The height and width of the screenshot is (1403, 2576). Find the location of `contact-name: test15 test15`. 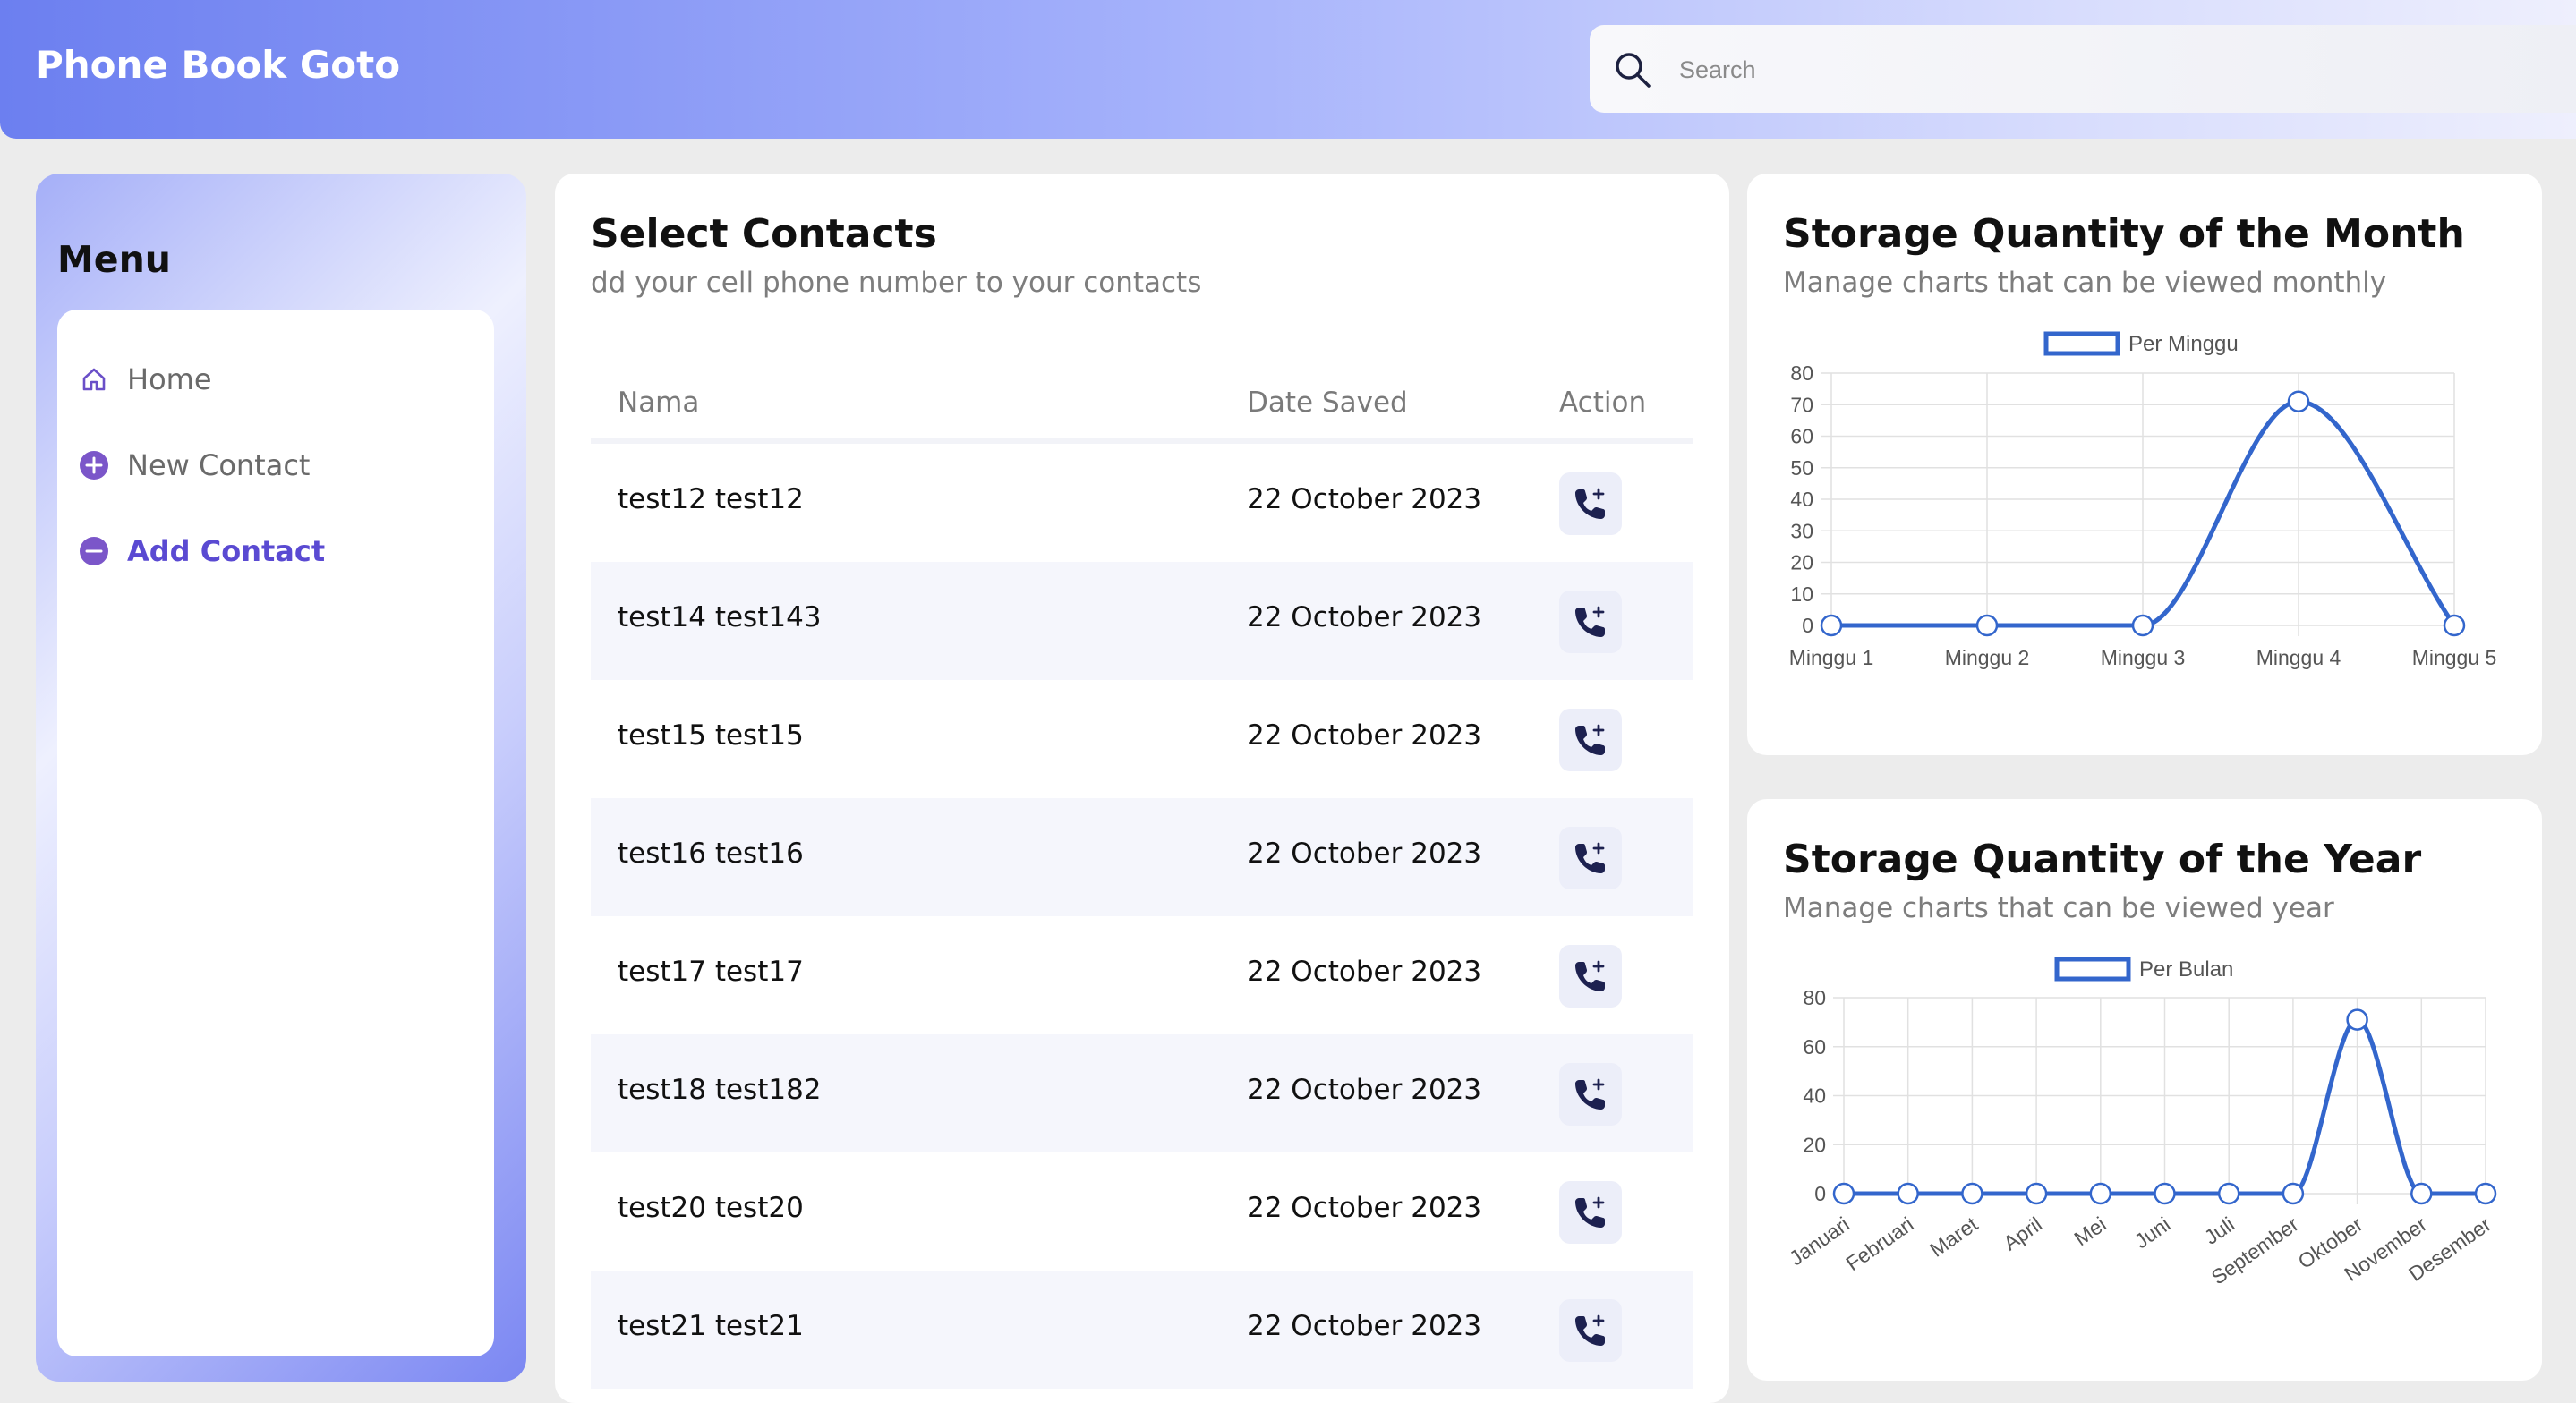

contact-name: test15 test15 is located at coordinates (711, 735).